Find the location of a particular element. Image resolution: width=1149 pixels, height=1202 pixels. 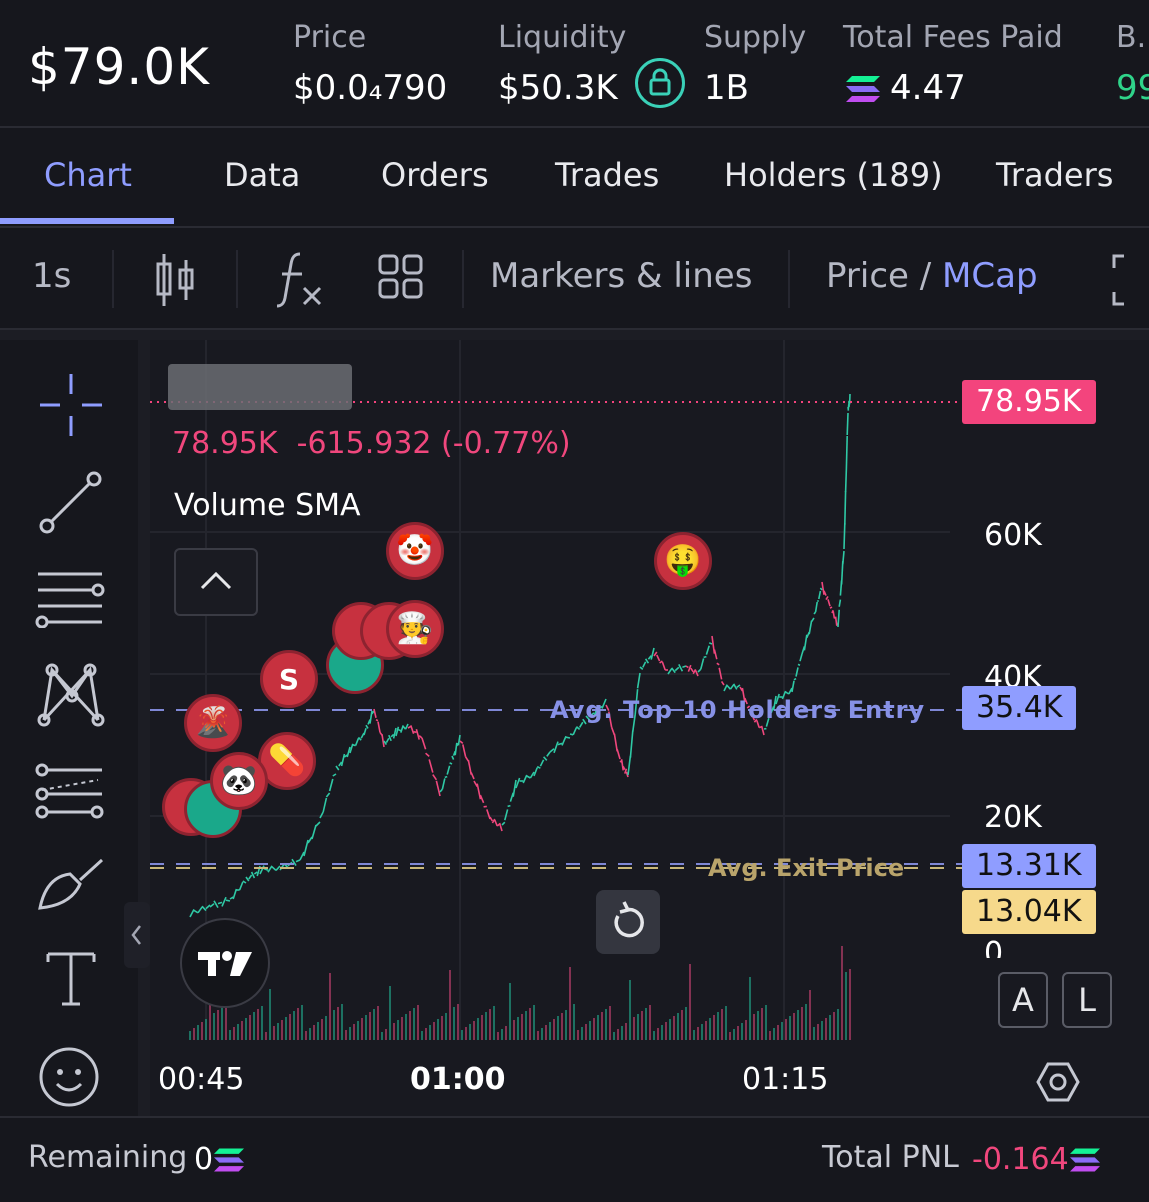

tab-chart: Chart is located at coordinates (88, 175).